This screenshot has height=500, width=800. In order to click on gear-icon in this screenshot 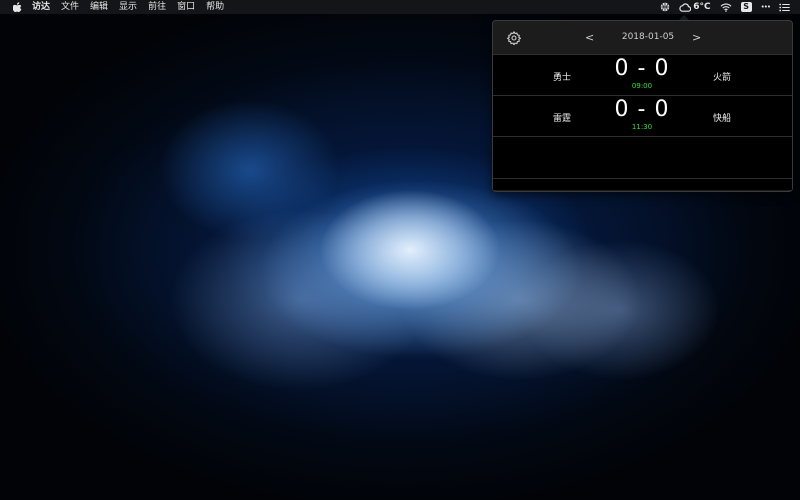, I will do `click(514, 38)`.